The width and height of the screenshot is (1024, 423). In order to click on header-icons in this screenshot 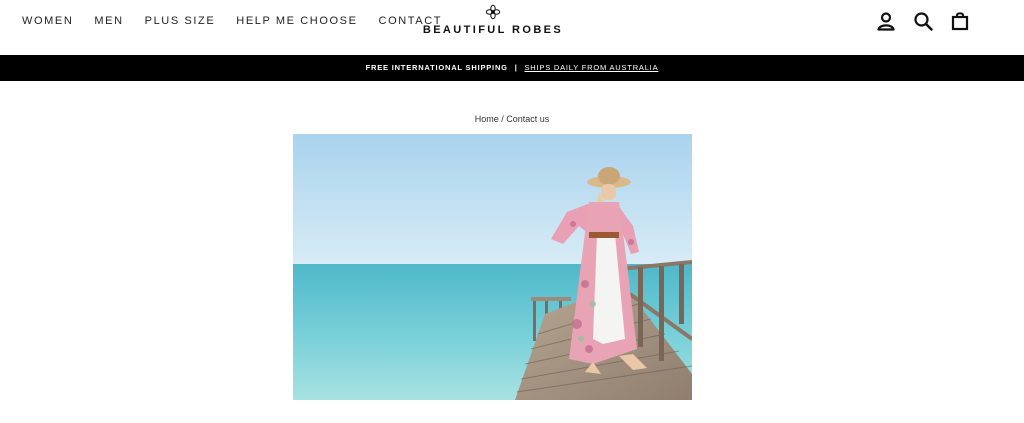, I will do `click(923, 21)`.